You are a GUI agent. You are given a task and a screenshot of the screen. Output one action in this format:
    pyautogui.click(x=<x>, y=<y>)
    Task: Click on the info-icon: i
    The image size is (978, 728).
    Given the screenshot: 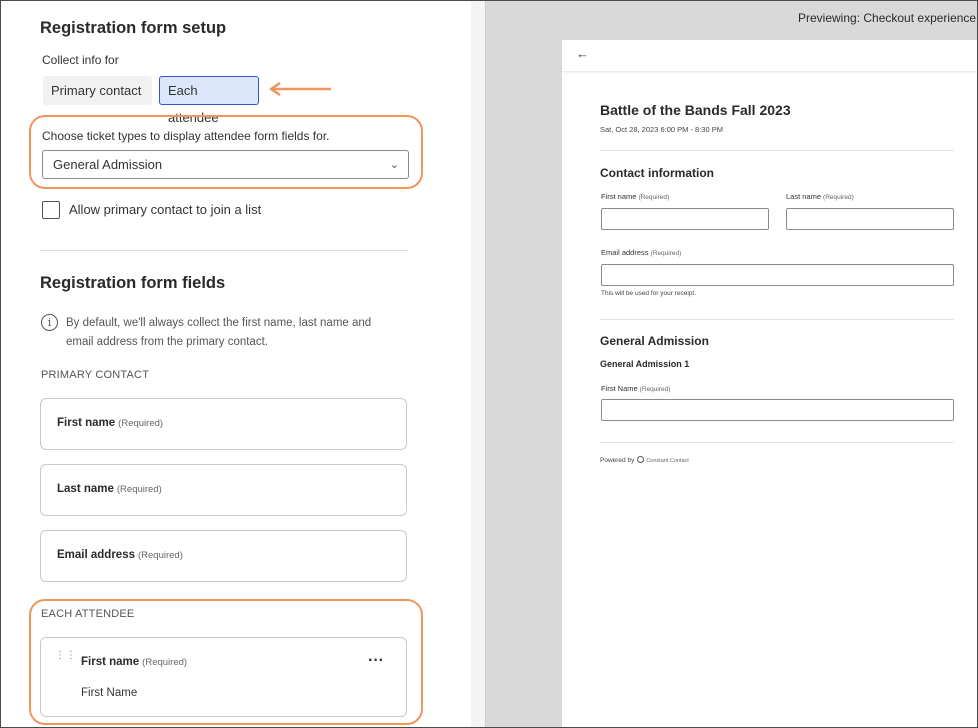 What is the action you would take?
    pyautogui.click(x=49, y=322)
    